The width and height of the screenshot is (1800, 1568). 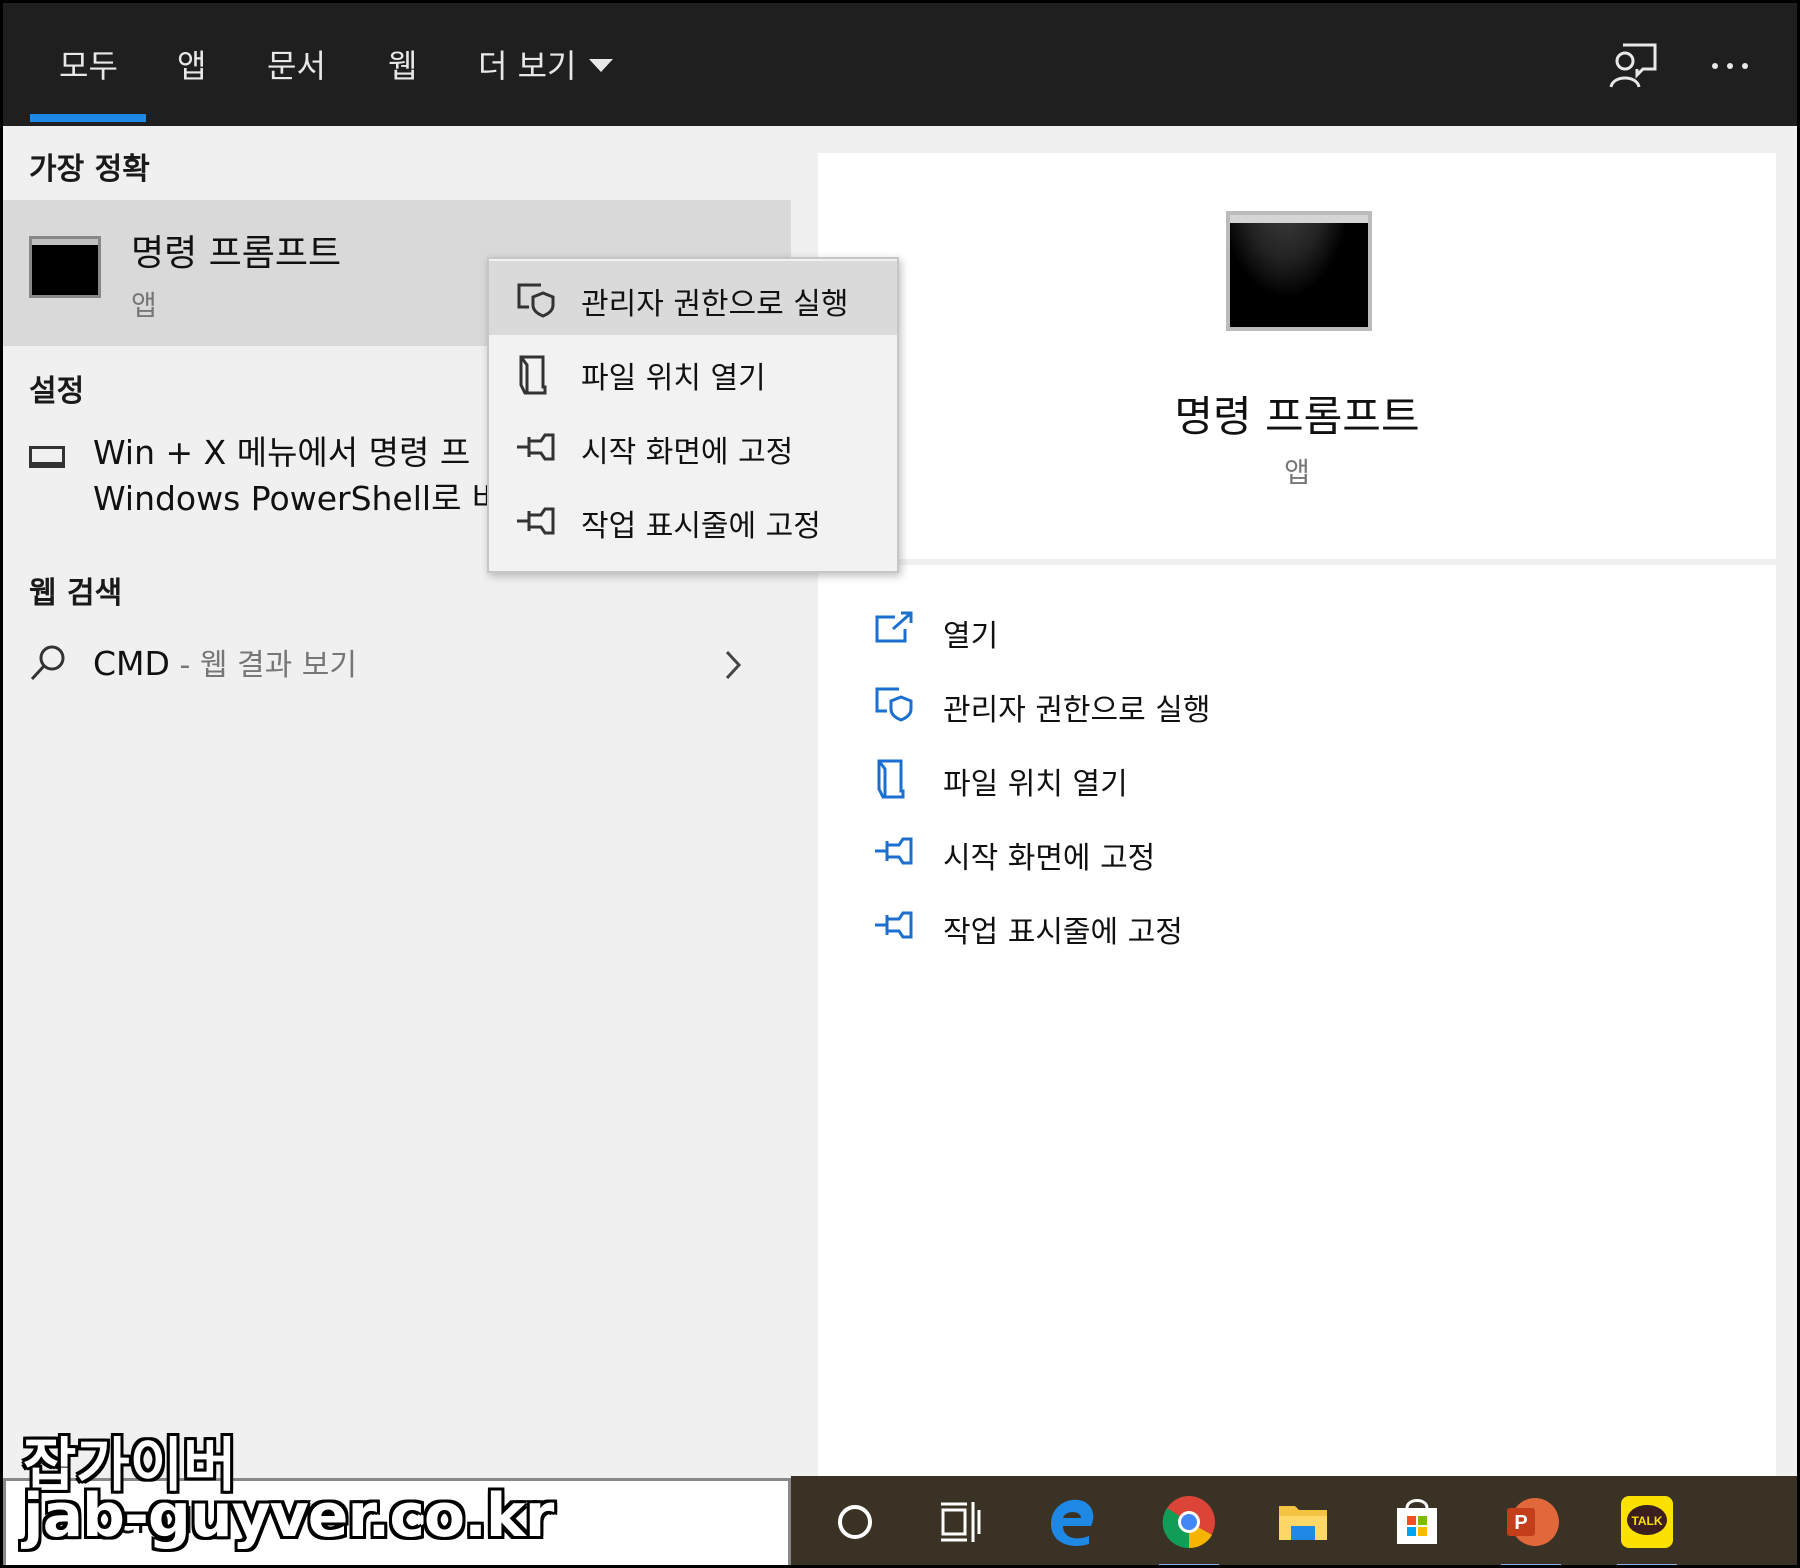 What do you see at coordinates (1297, 562) in the screenshot?
I see `divider` at bounding box center [1297, 562].